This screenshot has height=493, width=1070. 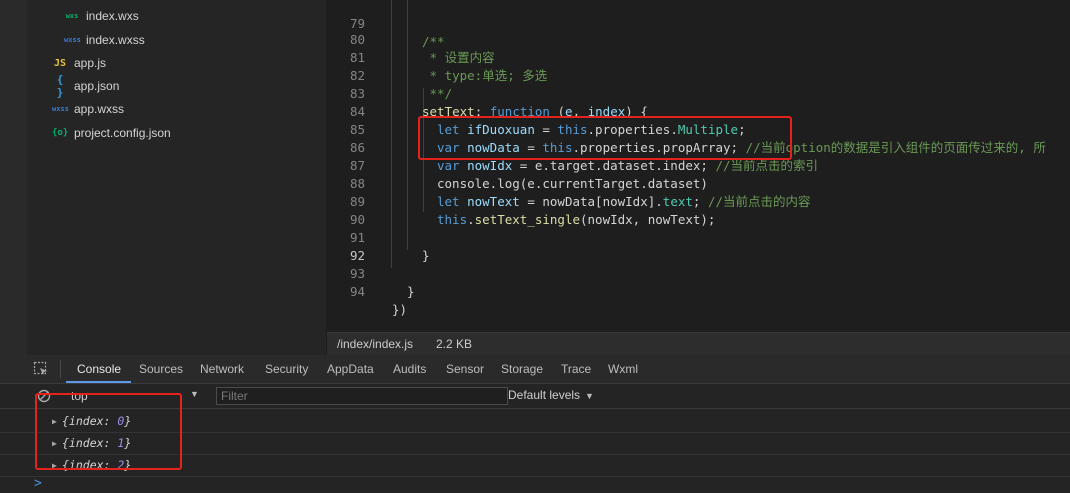 I want to click on code-line: 81 * type:单选; 多选, so click(x=448, y=66).